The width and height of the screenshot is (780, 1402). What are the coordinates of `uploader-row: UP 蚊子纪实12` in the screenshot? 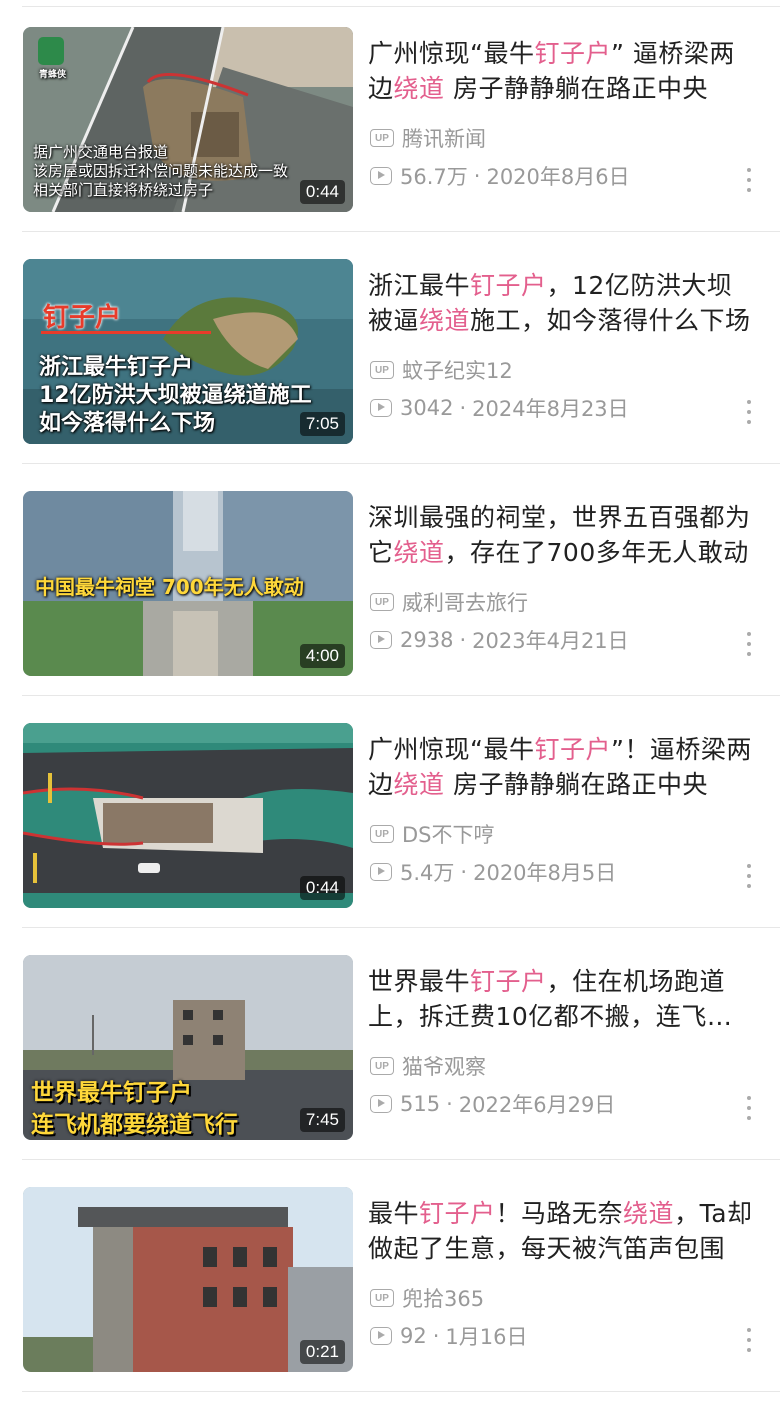 It's located at (441, 370).